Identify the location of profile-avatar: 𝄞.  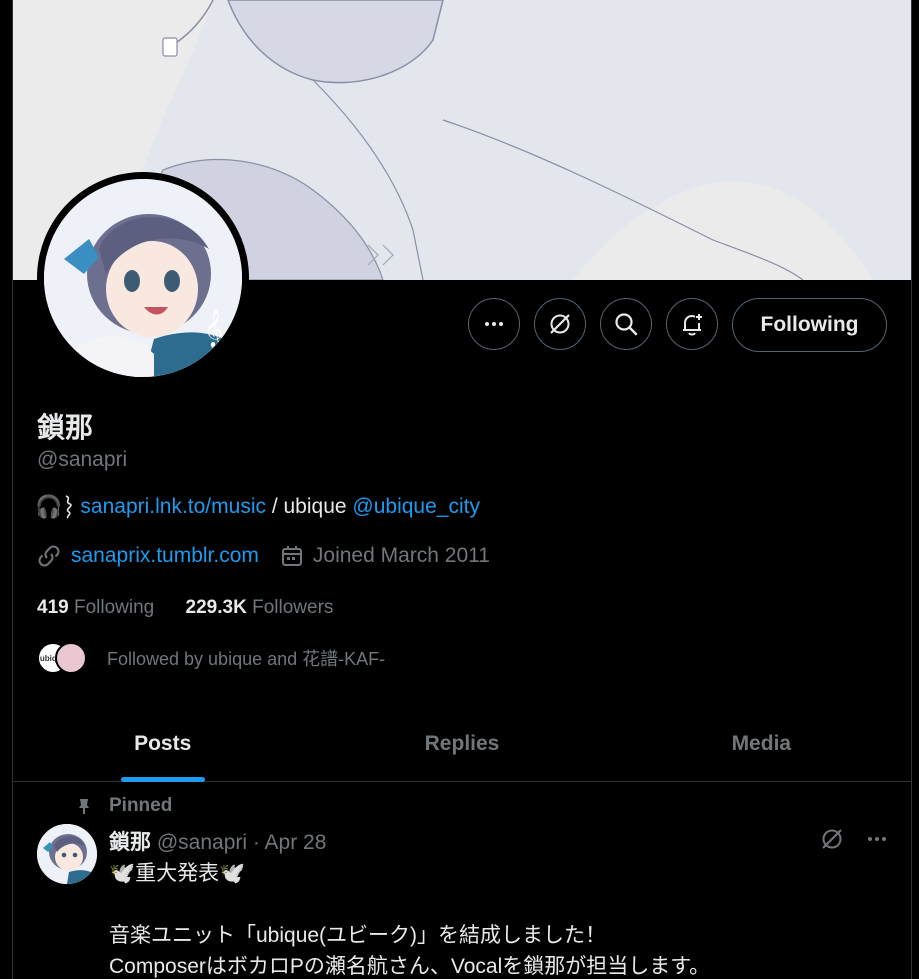
(143, 278).